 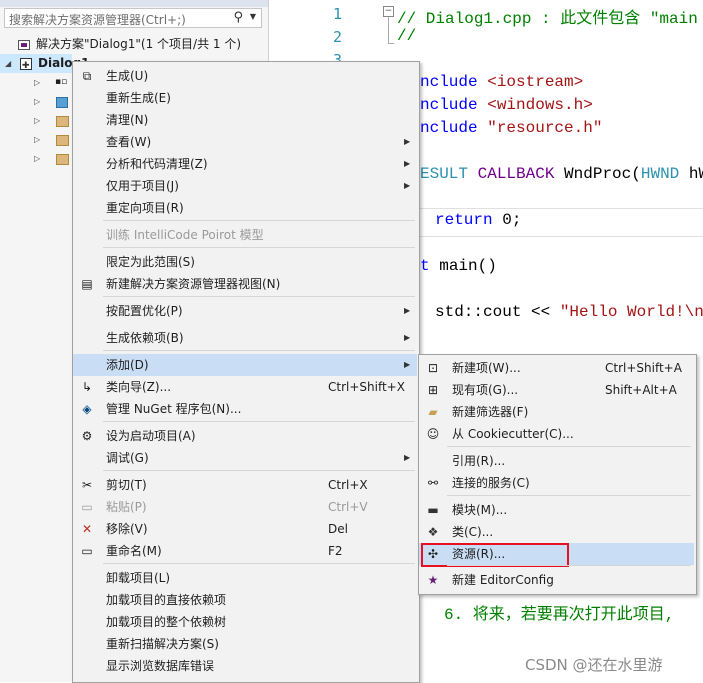 What do you see at coordinates (444, 174) in the screenshot?
I see `code-token: ESULT` at bounding box center [444, 174].